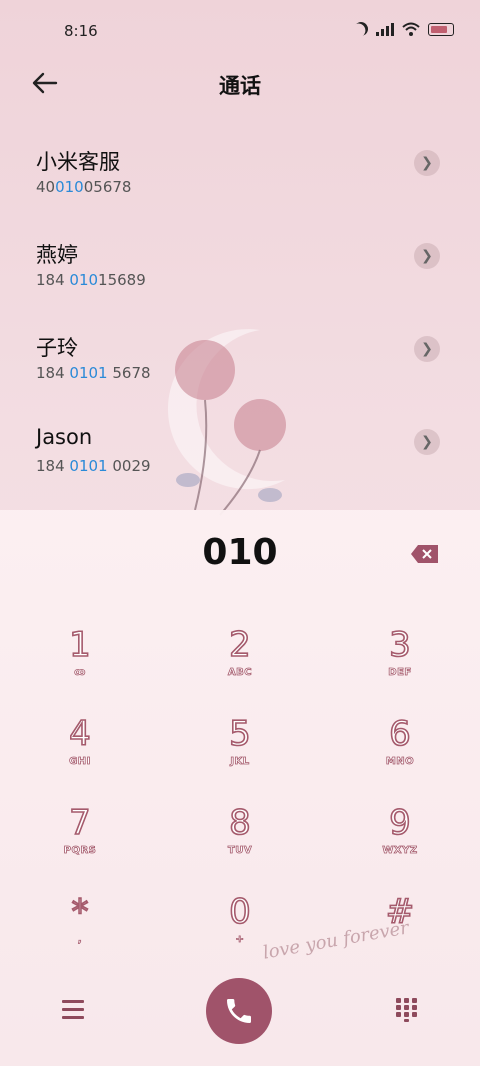 The width and height of the screenshot is (480, 1066). What do you see at coordinates (240, 30) in the screenshot?
I see `status-bar: 8:16` at bounding box center [240, 30].